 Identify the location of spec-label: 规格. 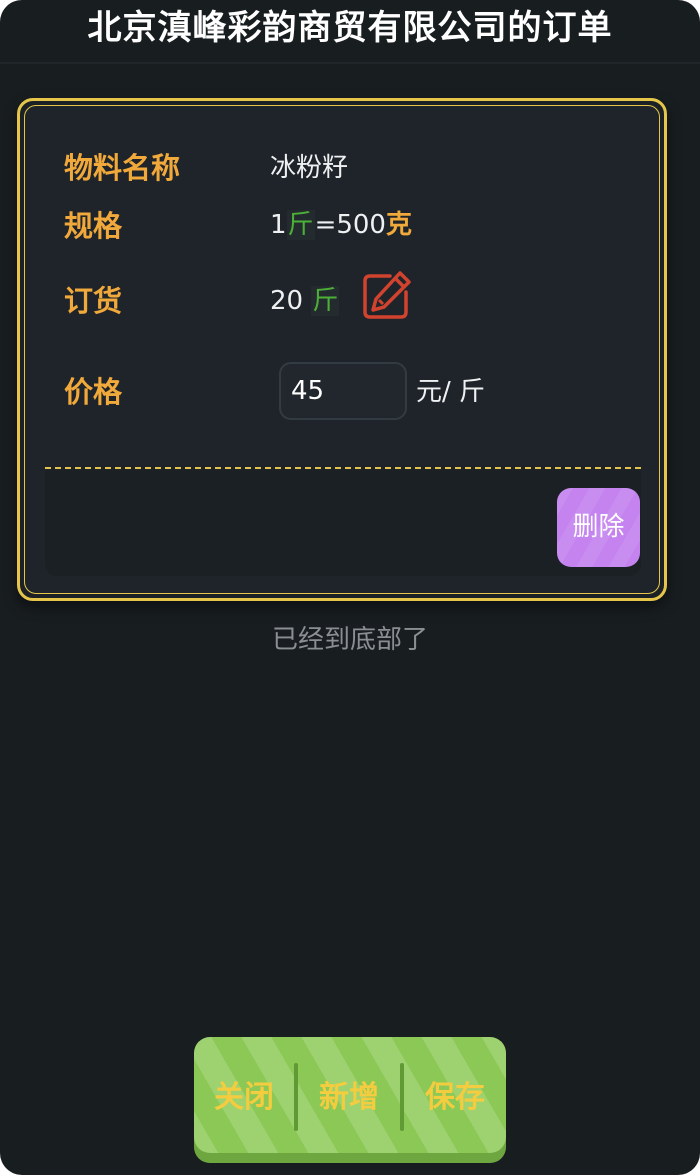
(93, 226).